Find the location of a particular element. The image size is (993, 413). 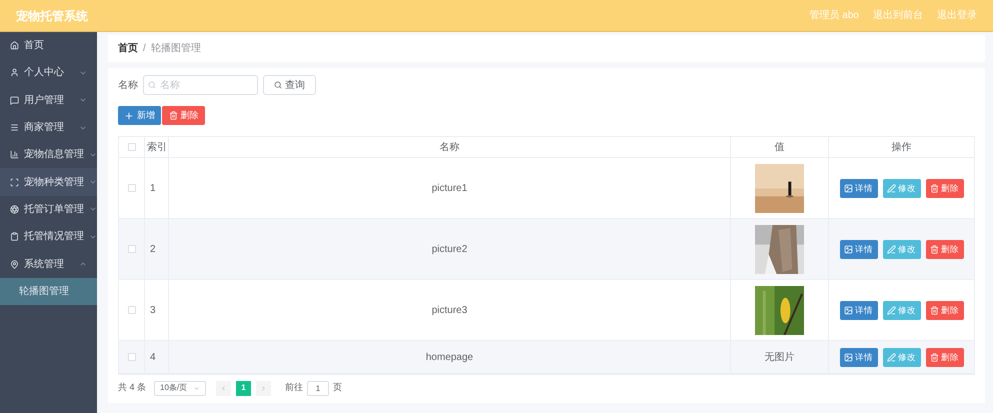

sidebar-item: 用户管理 is located at coordinates (48, 100).